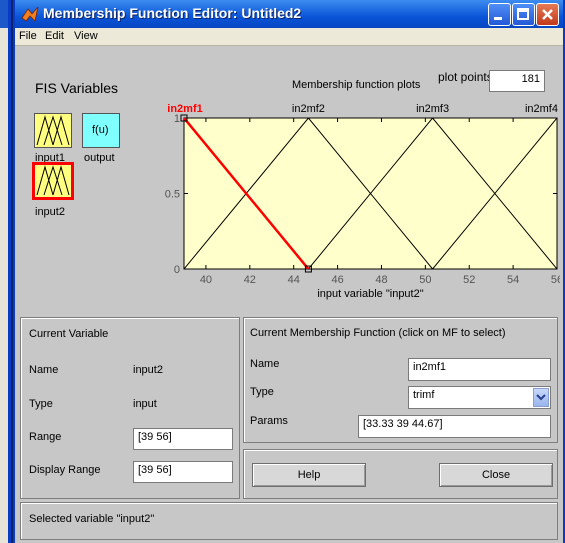  I want to click on help-button: Help, so click(309, 475).